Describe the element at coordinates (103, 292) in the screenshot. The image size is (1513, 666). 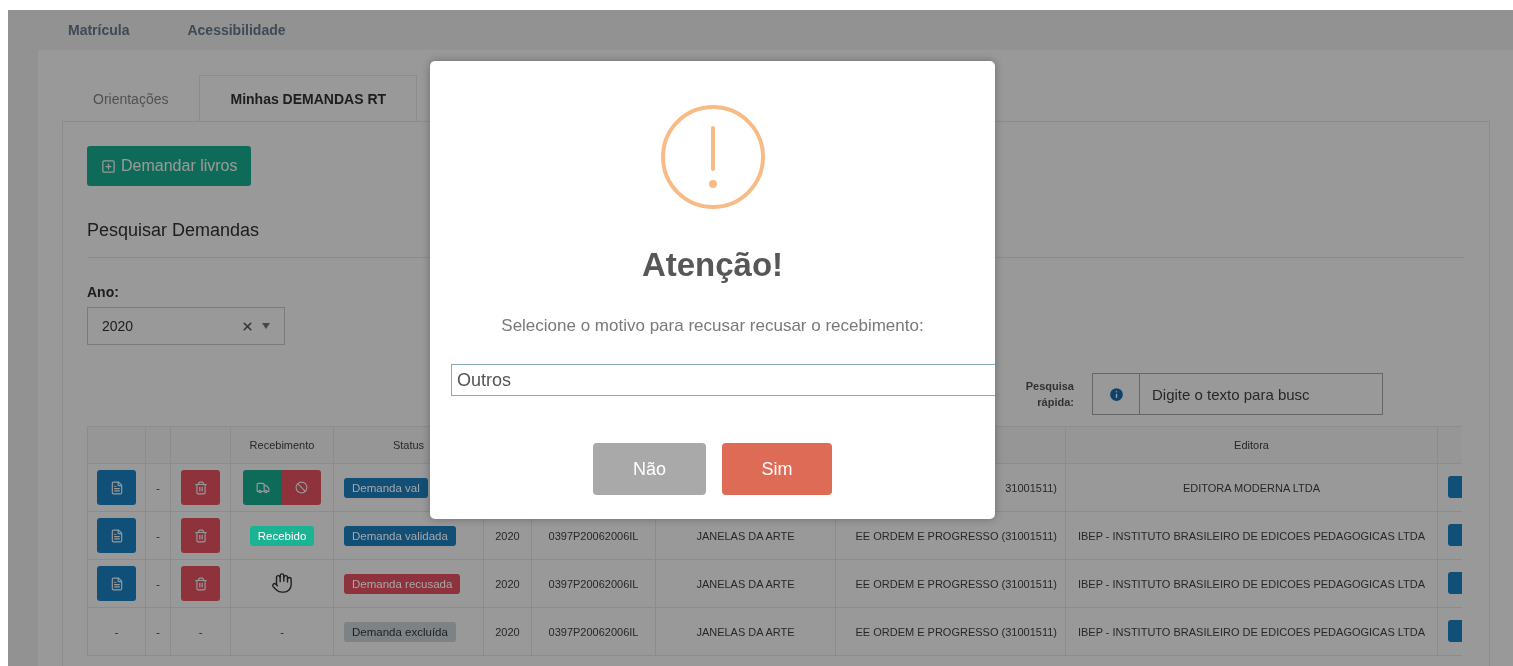
I see `field-label: Ano:` at that location.